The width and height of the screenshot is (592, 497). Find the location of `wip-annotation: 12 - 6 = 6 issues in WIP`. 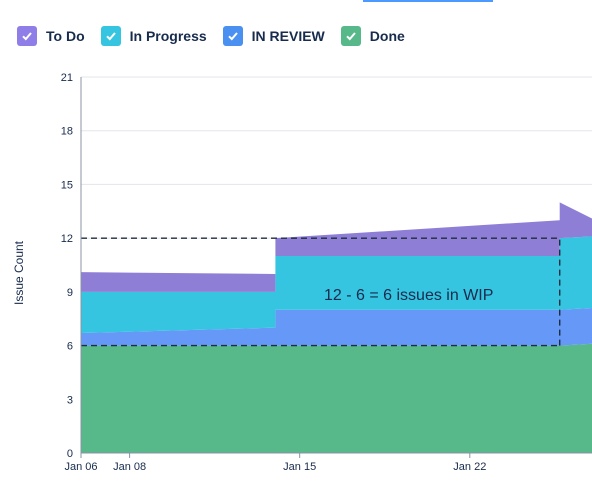

wip-annotation: 12 - 6 = 6 issues in WIP is located at coordinates (408, 295).